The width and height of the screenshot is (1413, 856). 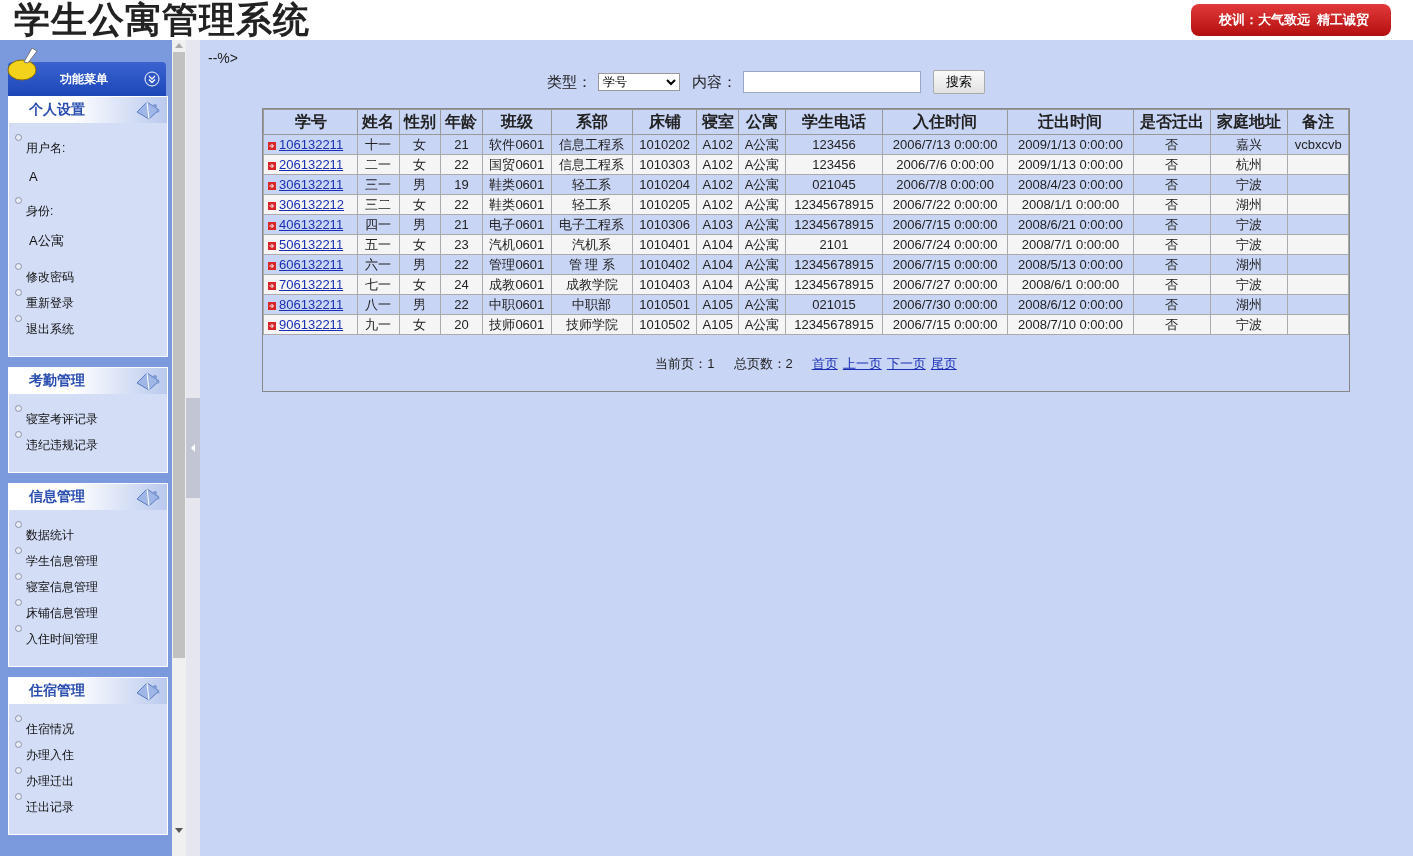 What do you see at coordinates (517, 224) in the screenshot?
I see `table-cell: 电子0601` at bounding box center [517, 224].